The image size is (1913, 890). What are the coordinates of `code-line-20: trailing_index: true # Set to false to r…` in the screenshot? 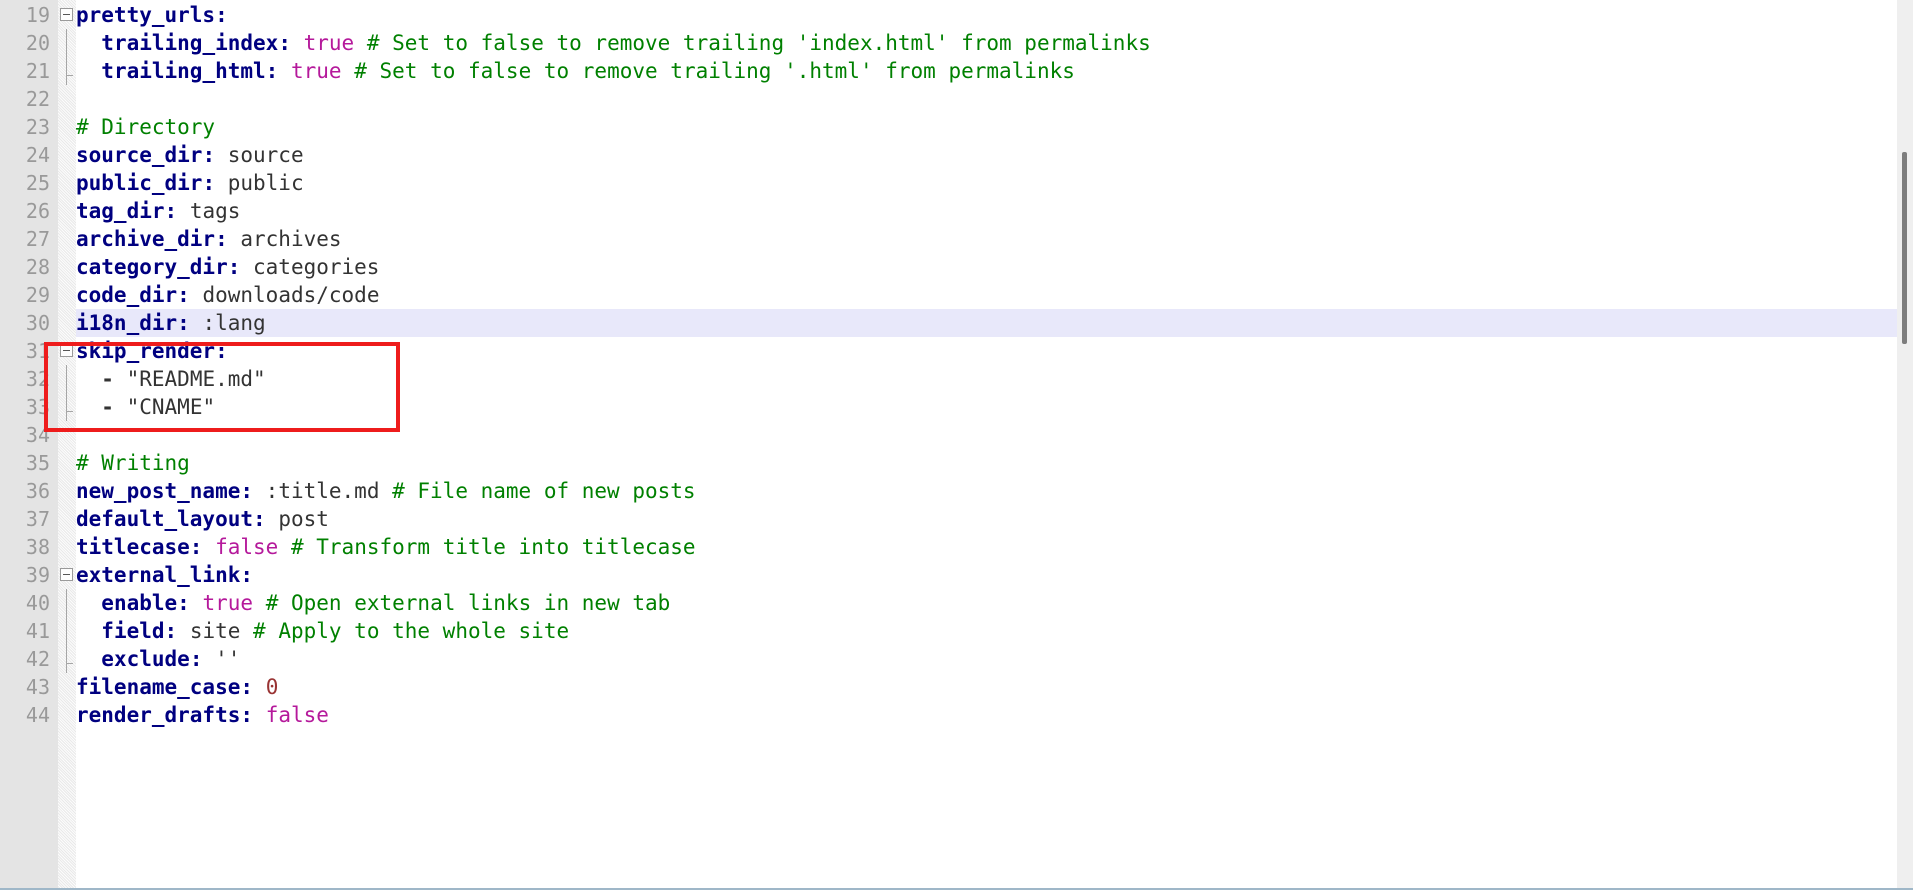 It's located at (948, 43).